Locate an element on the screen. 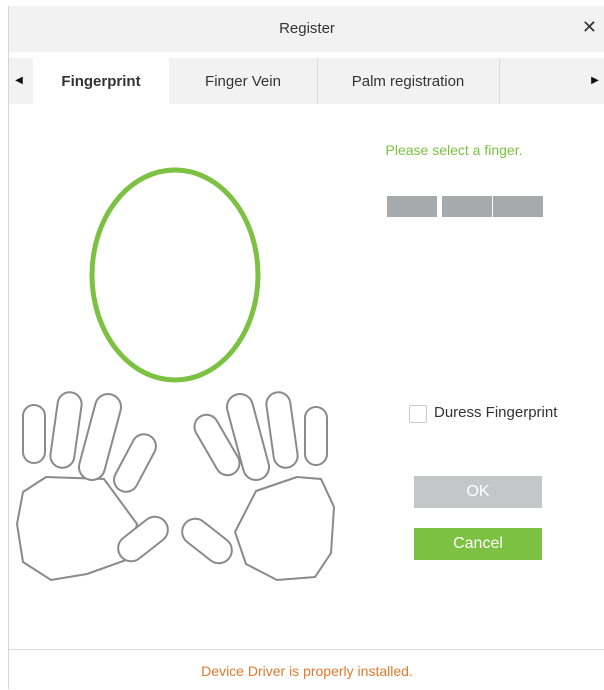 Image resolution: width=604 pixels, height=690 pixels. dialog-footer: Device Driver is properly installed. is located at coordinates (306, 669).